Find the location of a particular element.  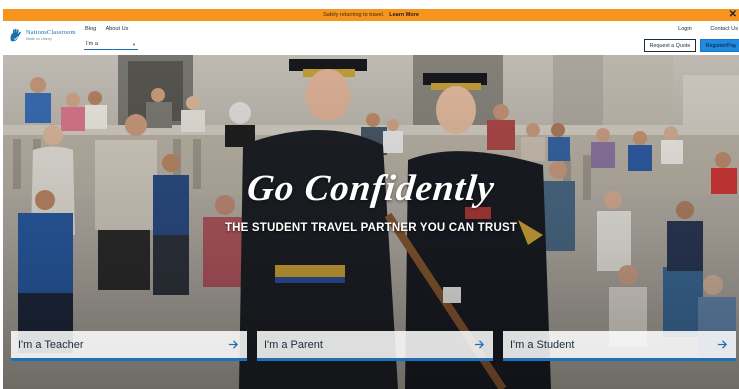

contact-link: Contact Us is located at coordinates (724, 29).